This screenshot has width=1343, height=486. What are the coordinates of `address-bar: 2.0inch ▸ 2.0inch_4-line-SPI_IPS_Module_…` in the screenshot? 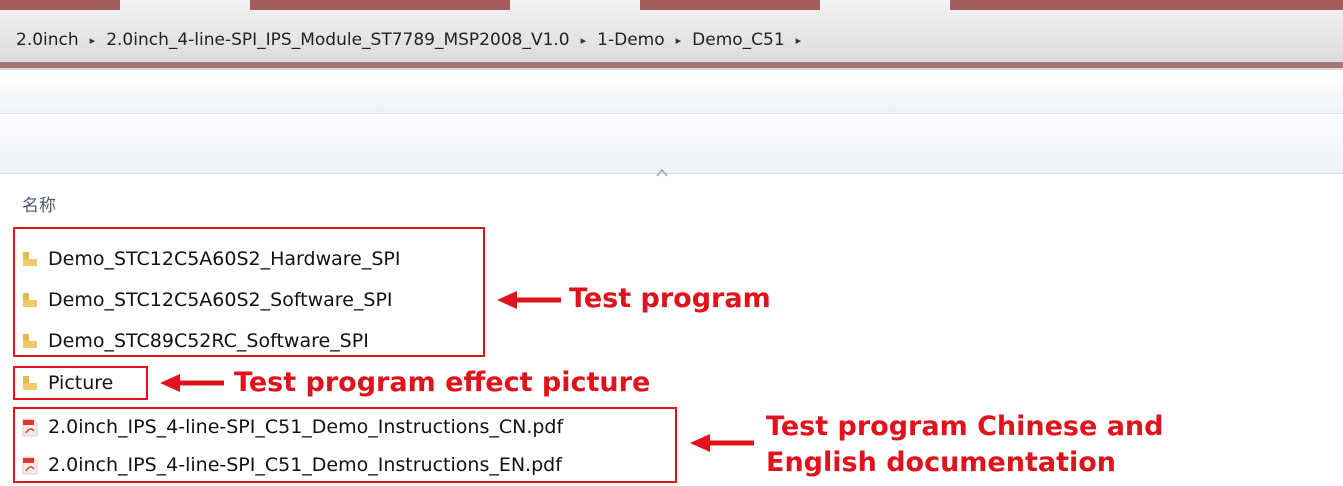 It's located at (671, 35).